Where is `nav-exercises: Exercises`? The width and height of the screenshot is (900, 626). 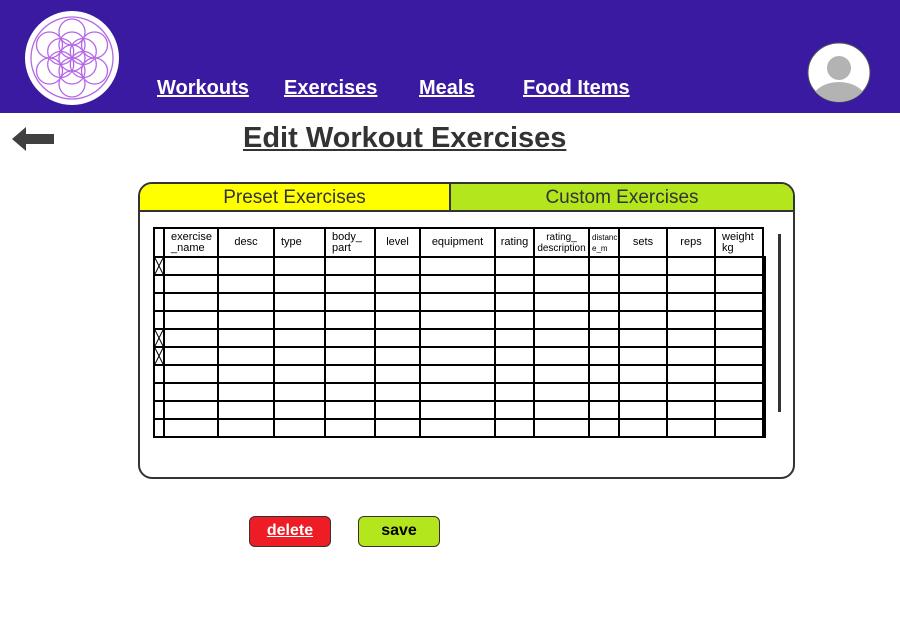 nav-exercises: Exercises is located at coordinates (330, 88).